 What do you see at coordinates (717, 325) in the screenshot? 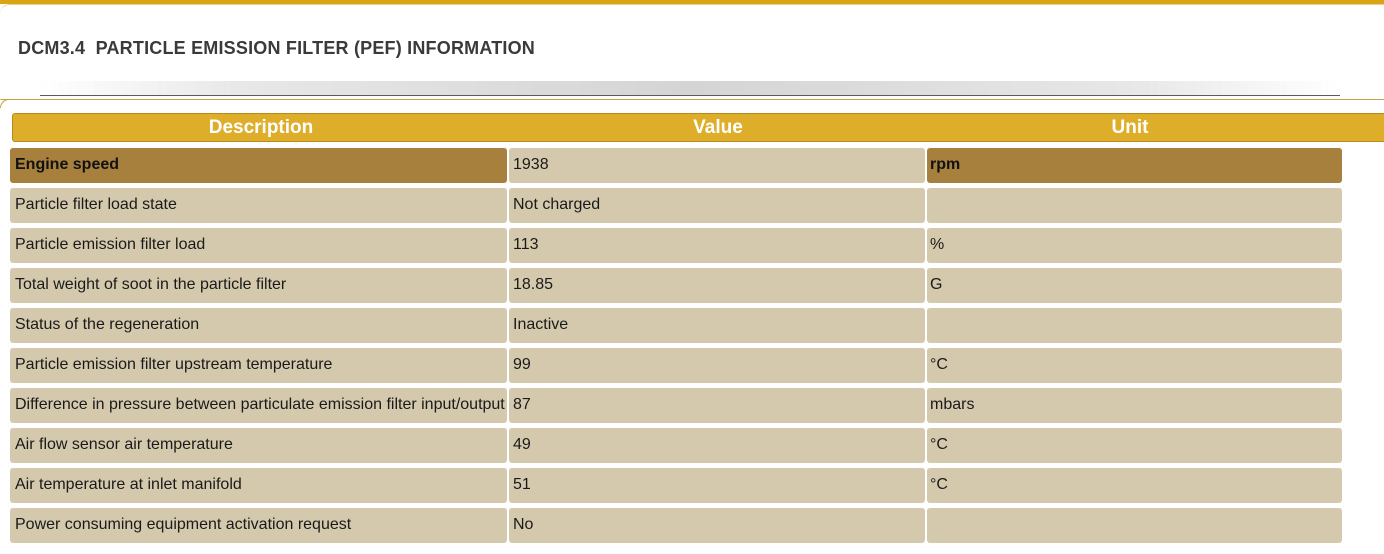
I see `row-value: Inactive` at bounding box center [717, 325].